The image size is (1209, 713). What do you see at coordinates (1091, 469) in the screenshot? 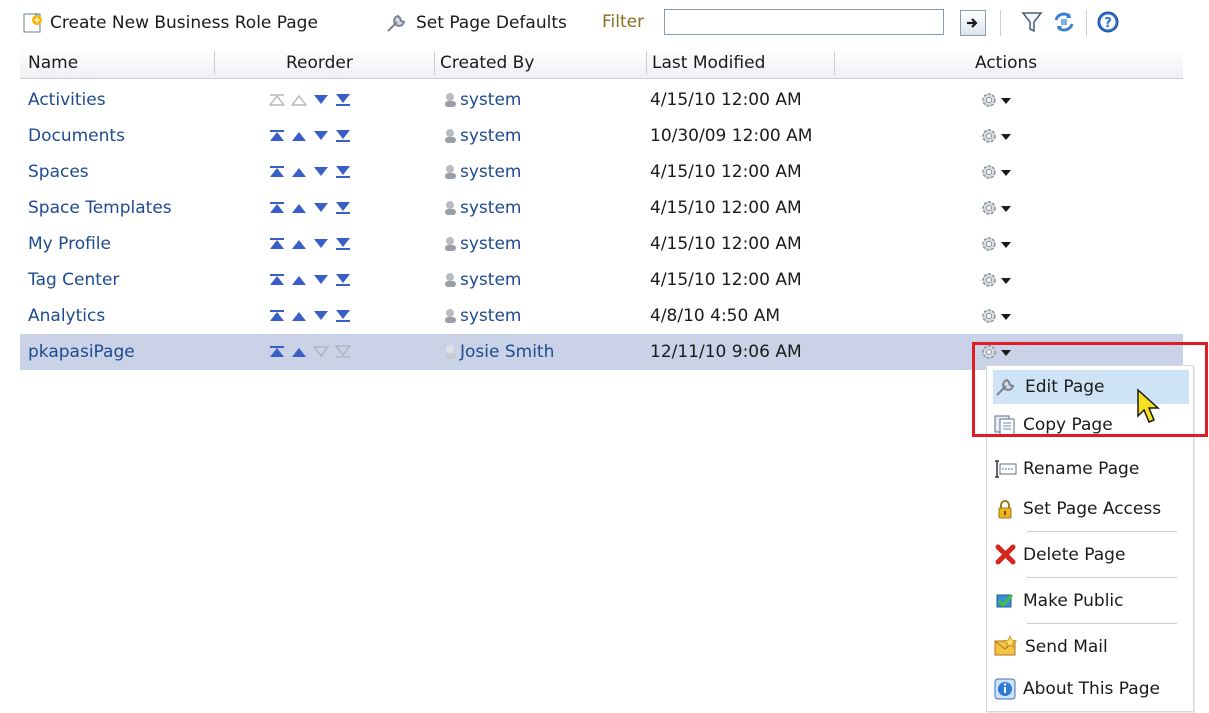
I see `menu-item-rename-page: Rename Page` at bounding box center [1091, 469].